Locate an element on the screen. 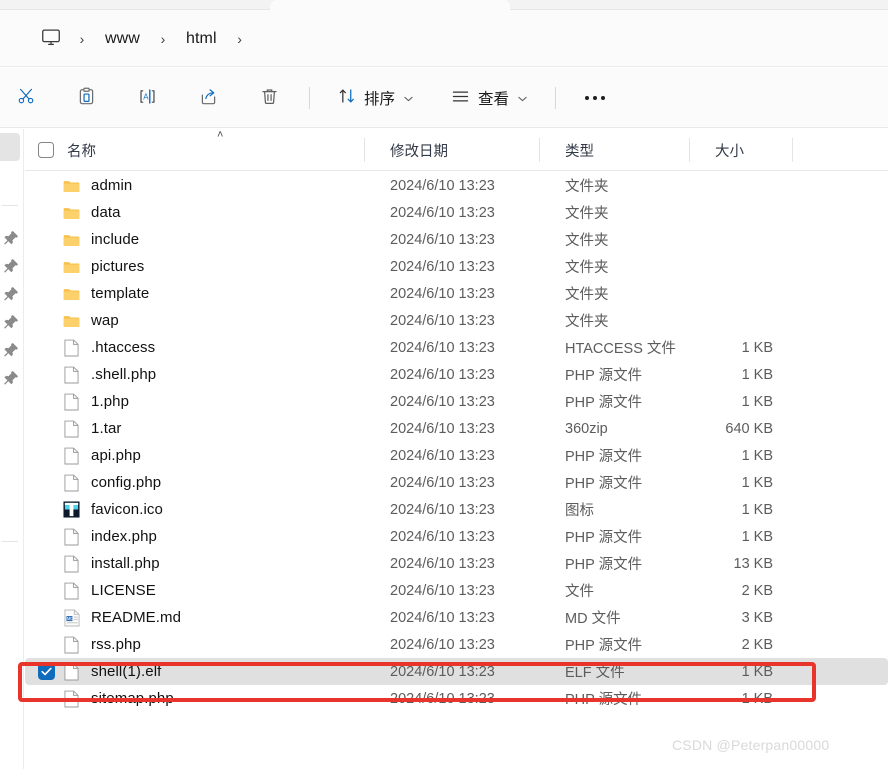 This screenshot has height=769, width=888. breadcrumb-item-www: www is located at coordinates (122, 39).